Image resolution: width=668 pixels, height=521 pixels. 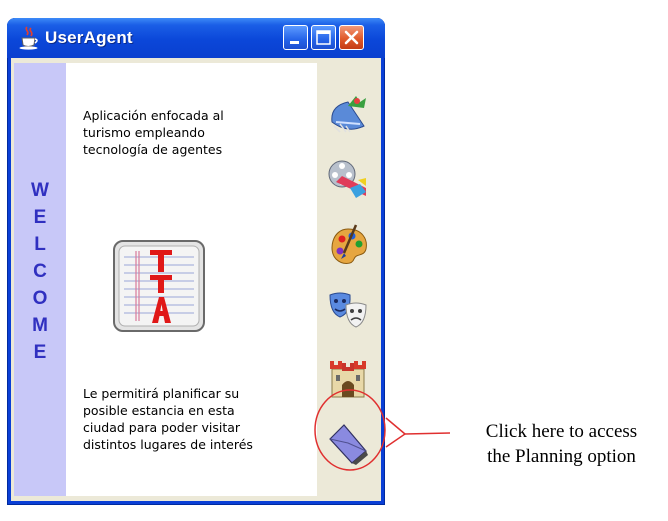 What do you see at coordinates (561, 456) in the screenshot?
I see `callout-line-text: the Planning option` at bounding box center [561, 456].